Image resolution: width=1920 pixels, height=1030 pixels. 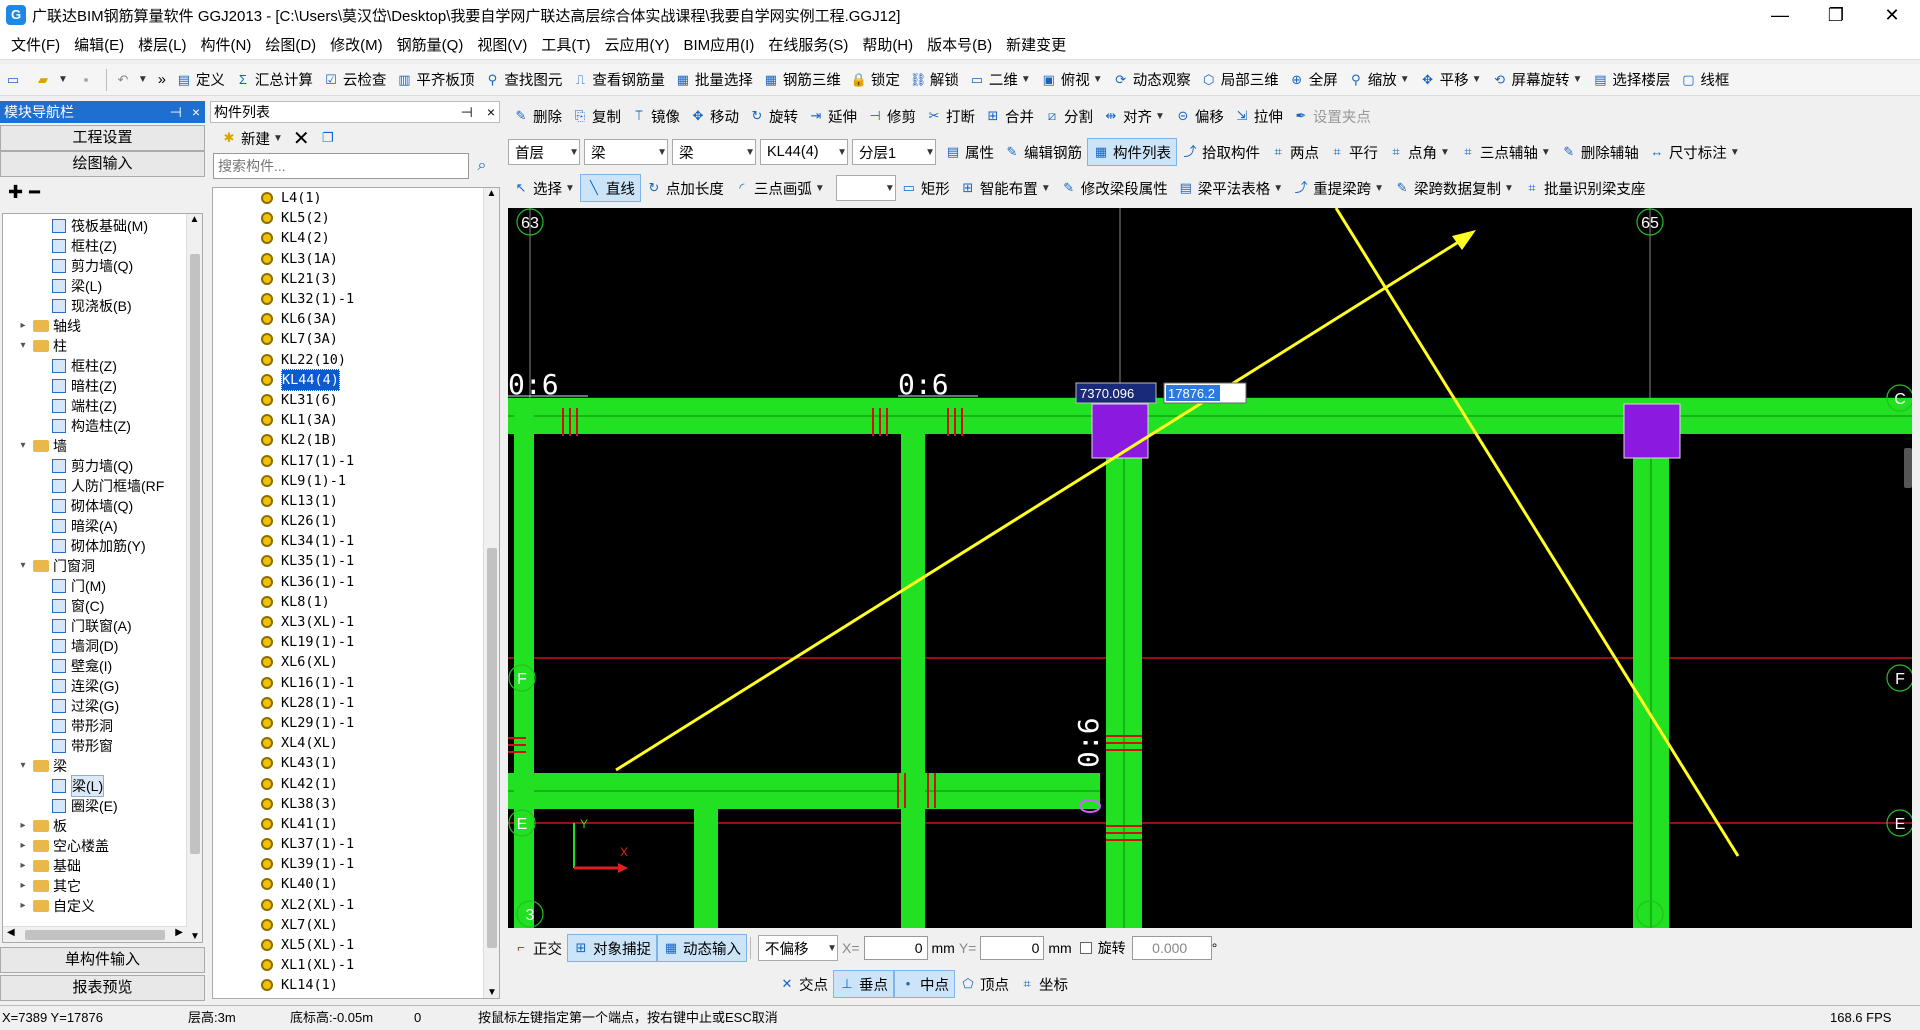 I want to click on toolbar-button: ✥ 平移 ▼, so click(x=1451, y=80).